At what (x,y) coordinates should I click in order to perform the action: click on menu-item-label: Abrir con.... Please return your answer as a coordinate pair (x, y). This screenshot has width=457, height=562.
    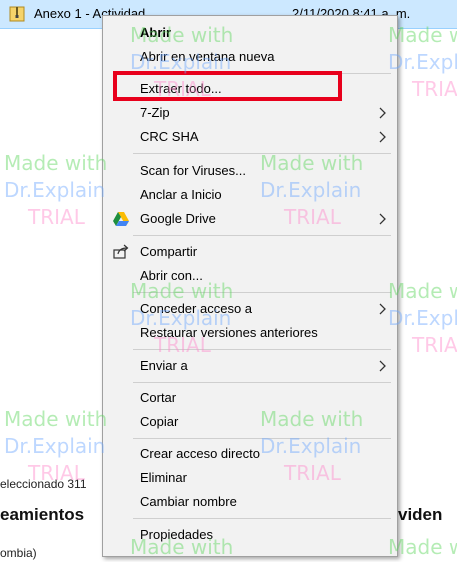
    Looking at the image, I should click on (171, 275).